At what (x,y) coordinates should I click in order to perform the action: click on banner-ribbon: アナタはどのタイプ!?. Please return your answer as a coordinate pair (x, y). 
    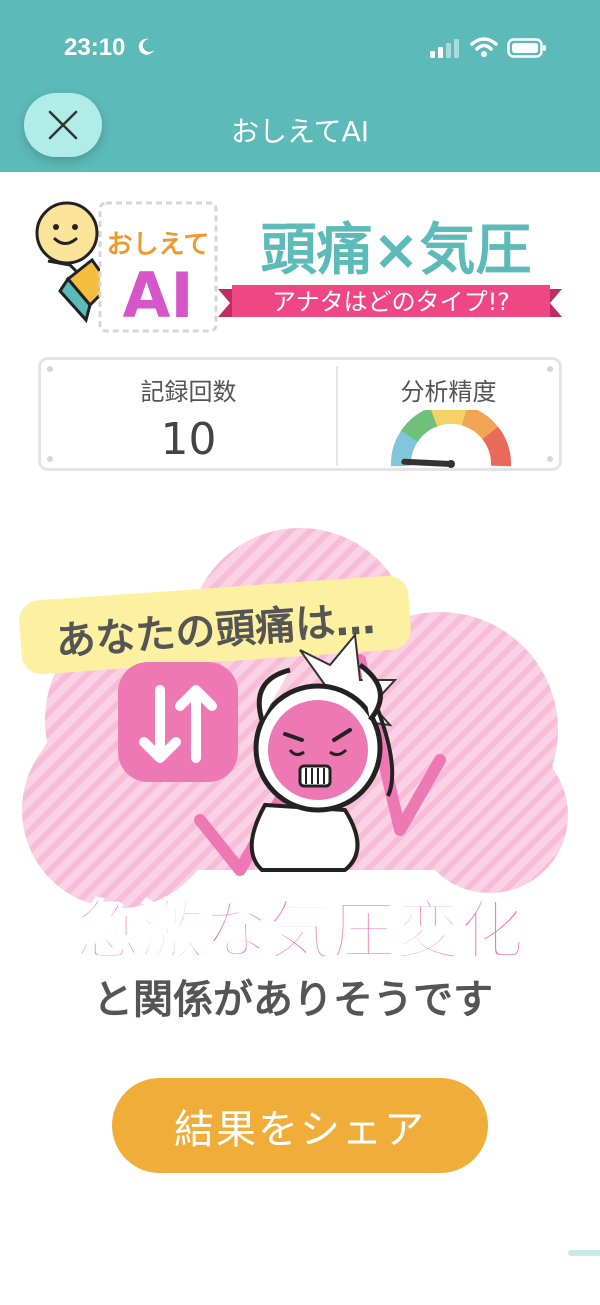
    Looking at the image, I should click on (390, 301).